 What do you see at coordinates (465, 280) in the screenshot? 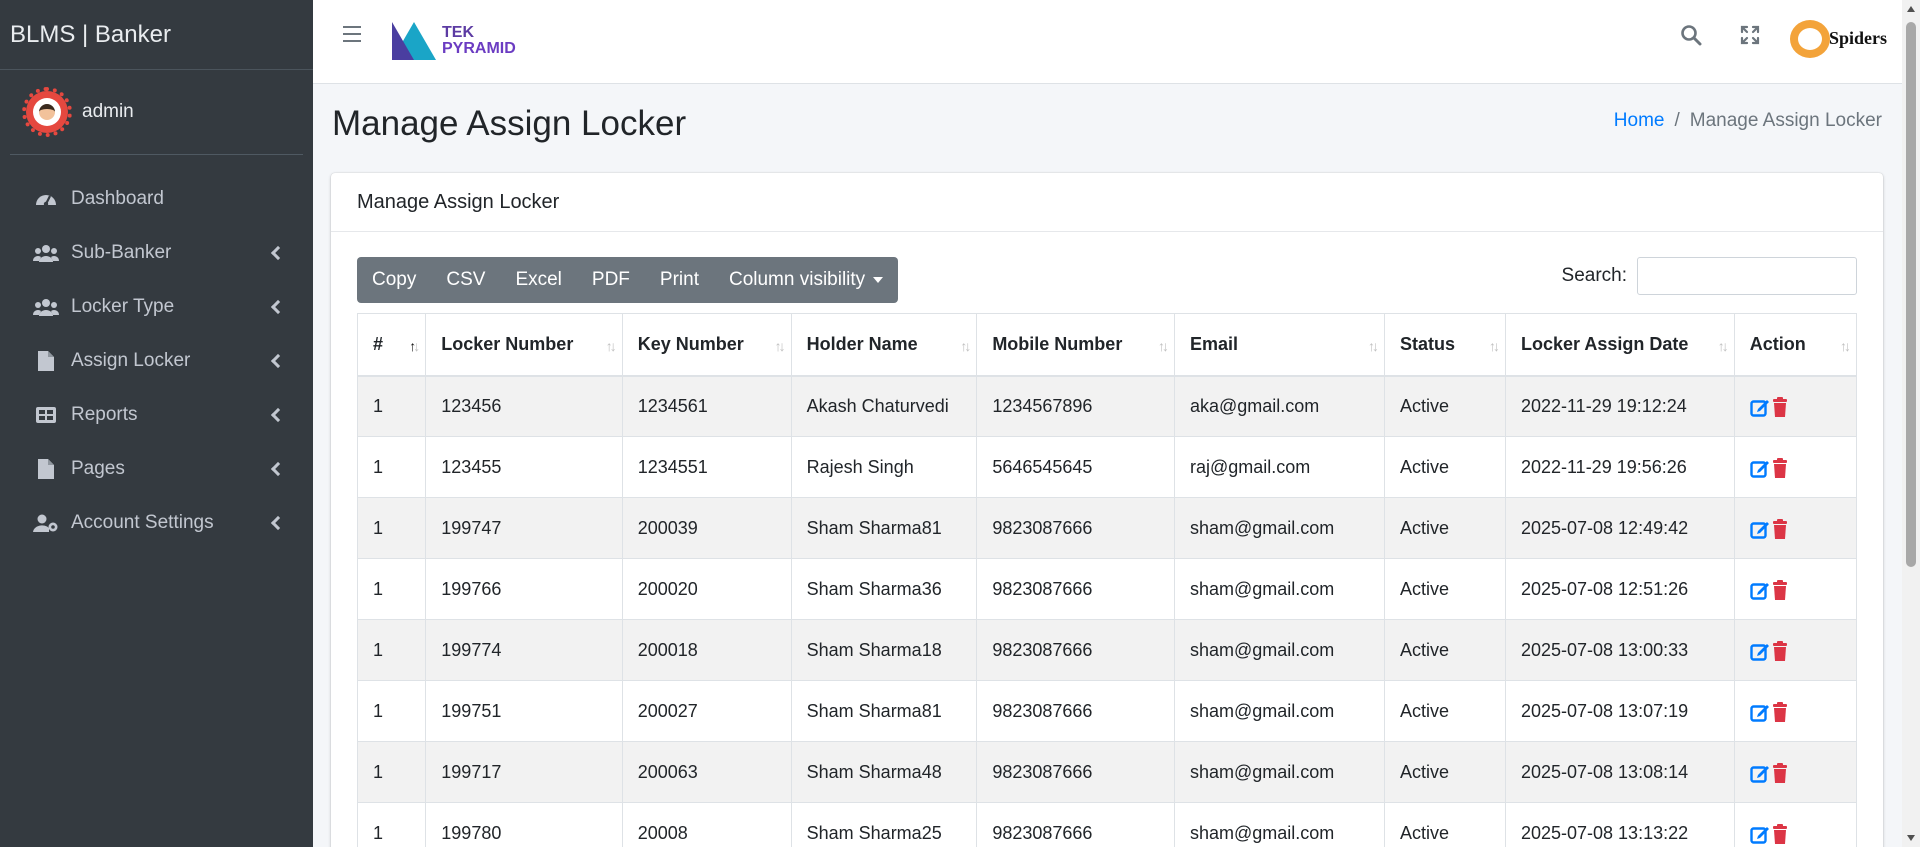
I see `csv-button: CSV` at bounding box center [465, 280].